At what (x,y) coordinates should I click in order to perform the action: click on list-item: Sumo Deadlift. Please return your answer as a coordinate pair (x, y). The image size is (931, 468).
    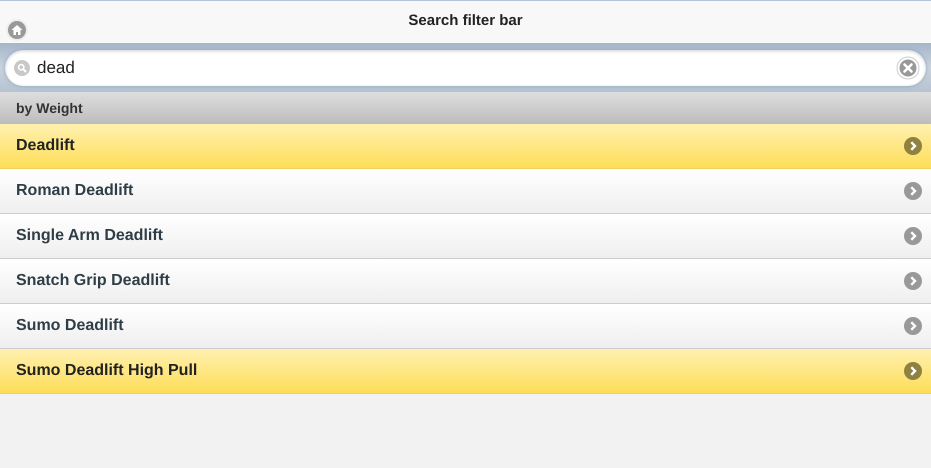
    Looking at the image, I should click on (465, 326).